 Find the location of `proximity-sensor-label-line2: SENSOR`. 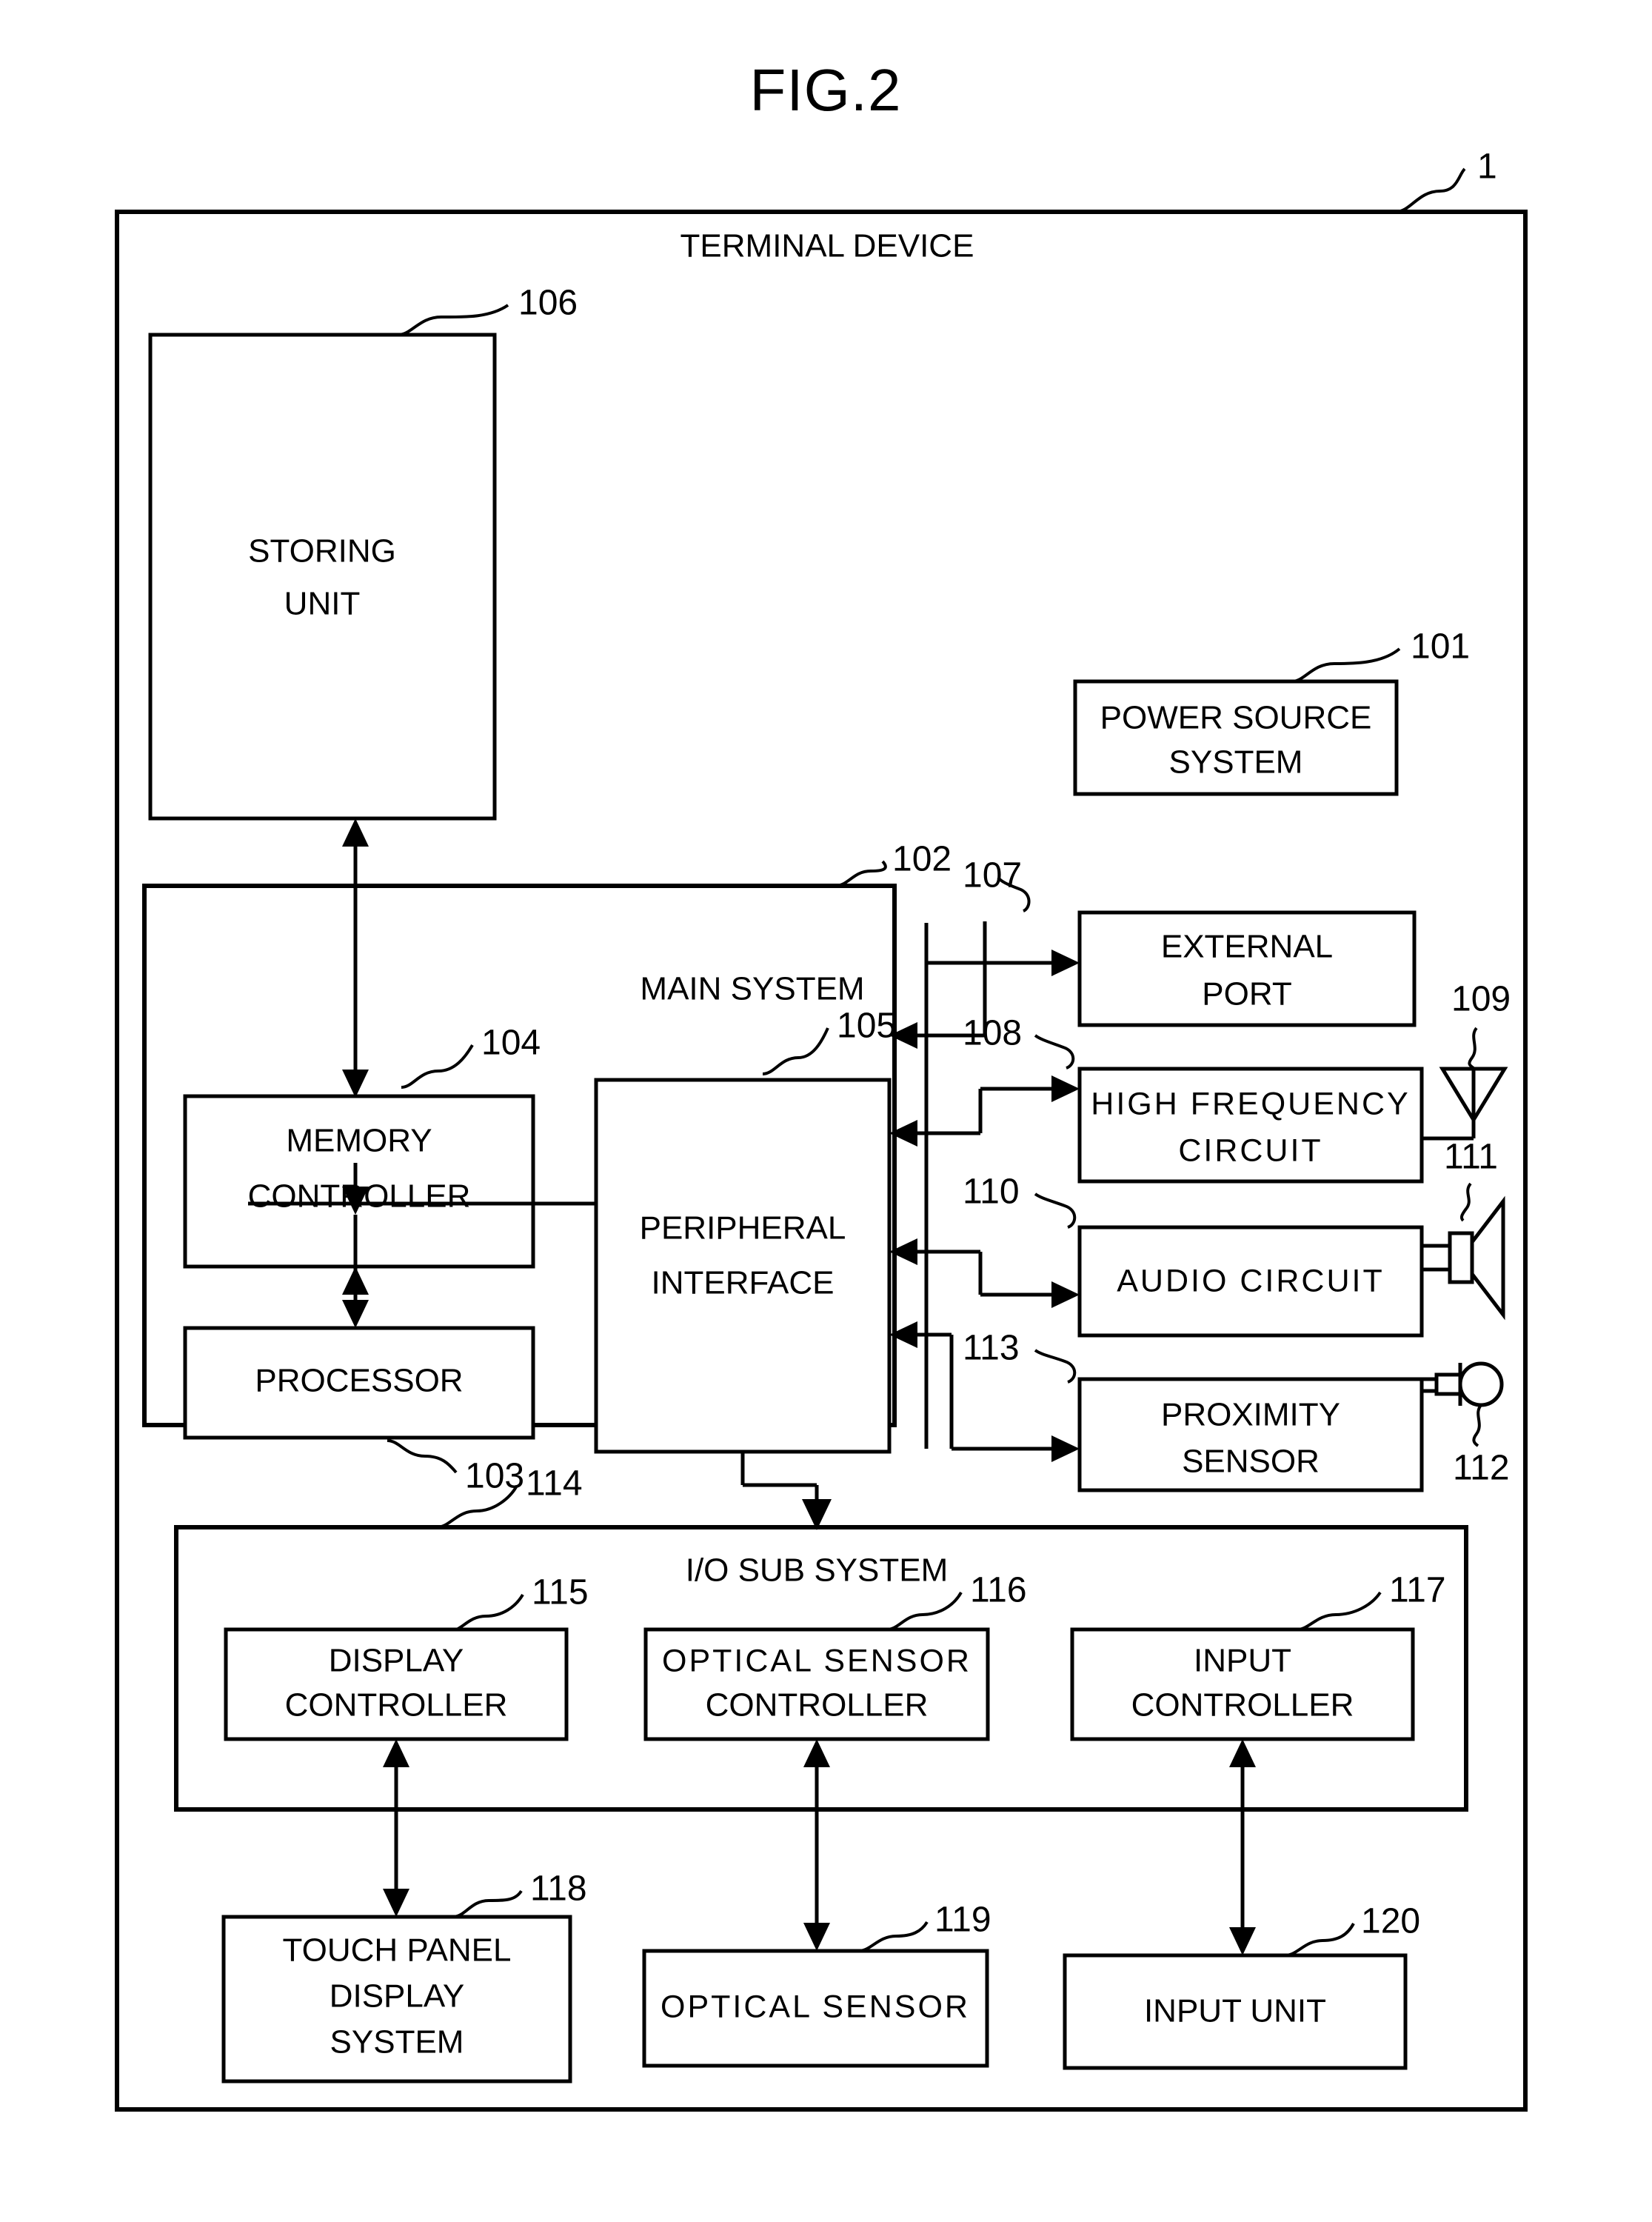

proximity-sensor-label-line2: SENSOR is located at coordinates (1251, 1462).